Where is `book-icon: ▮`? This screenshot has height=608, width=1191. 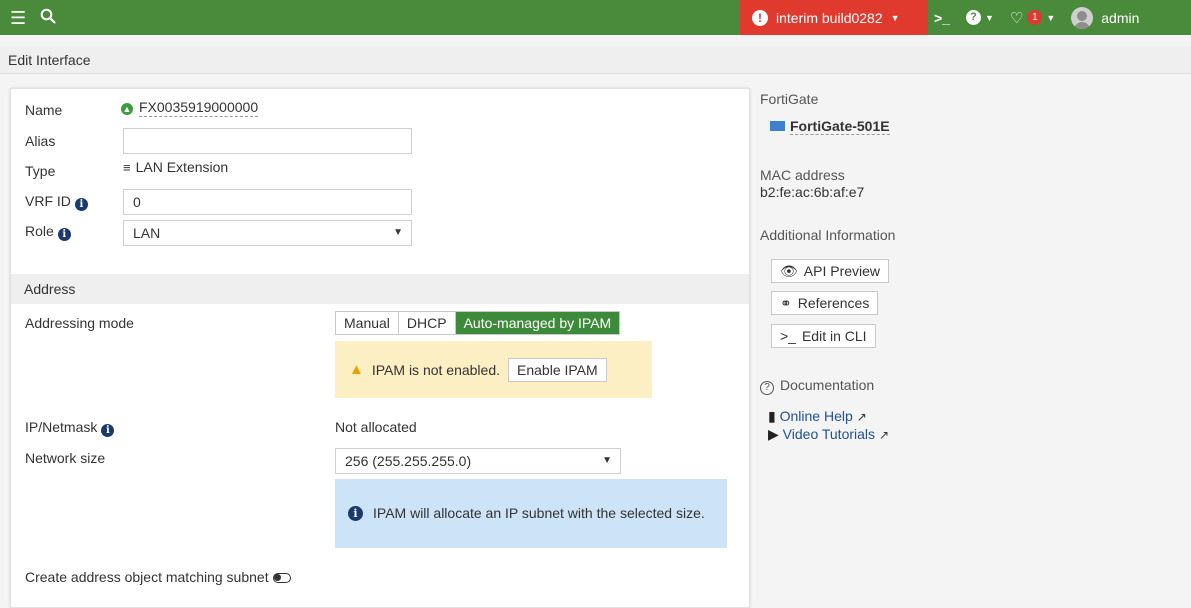 book-icon: ▮ is located at coordinates (772, 416).